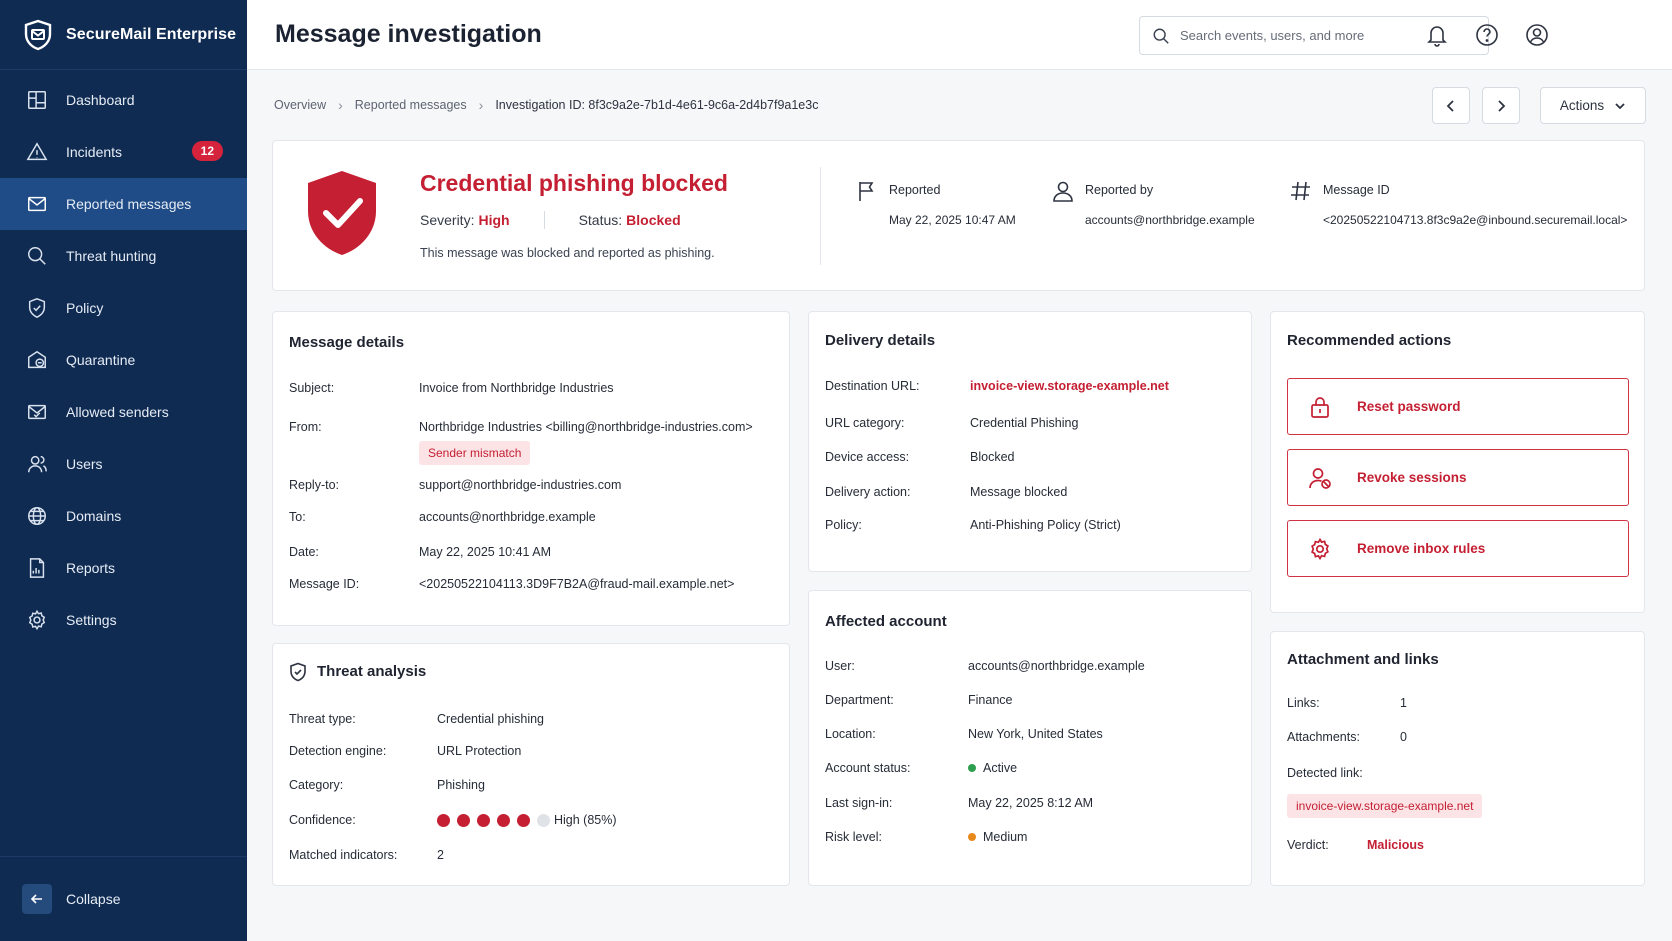 This screenshot has width=1672, height=941. What do you see at coordinates (123, 568) in the screenshot?
I see `sidebar-item-reports: Reports` at bounding box center [123, 568].